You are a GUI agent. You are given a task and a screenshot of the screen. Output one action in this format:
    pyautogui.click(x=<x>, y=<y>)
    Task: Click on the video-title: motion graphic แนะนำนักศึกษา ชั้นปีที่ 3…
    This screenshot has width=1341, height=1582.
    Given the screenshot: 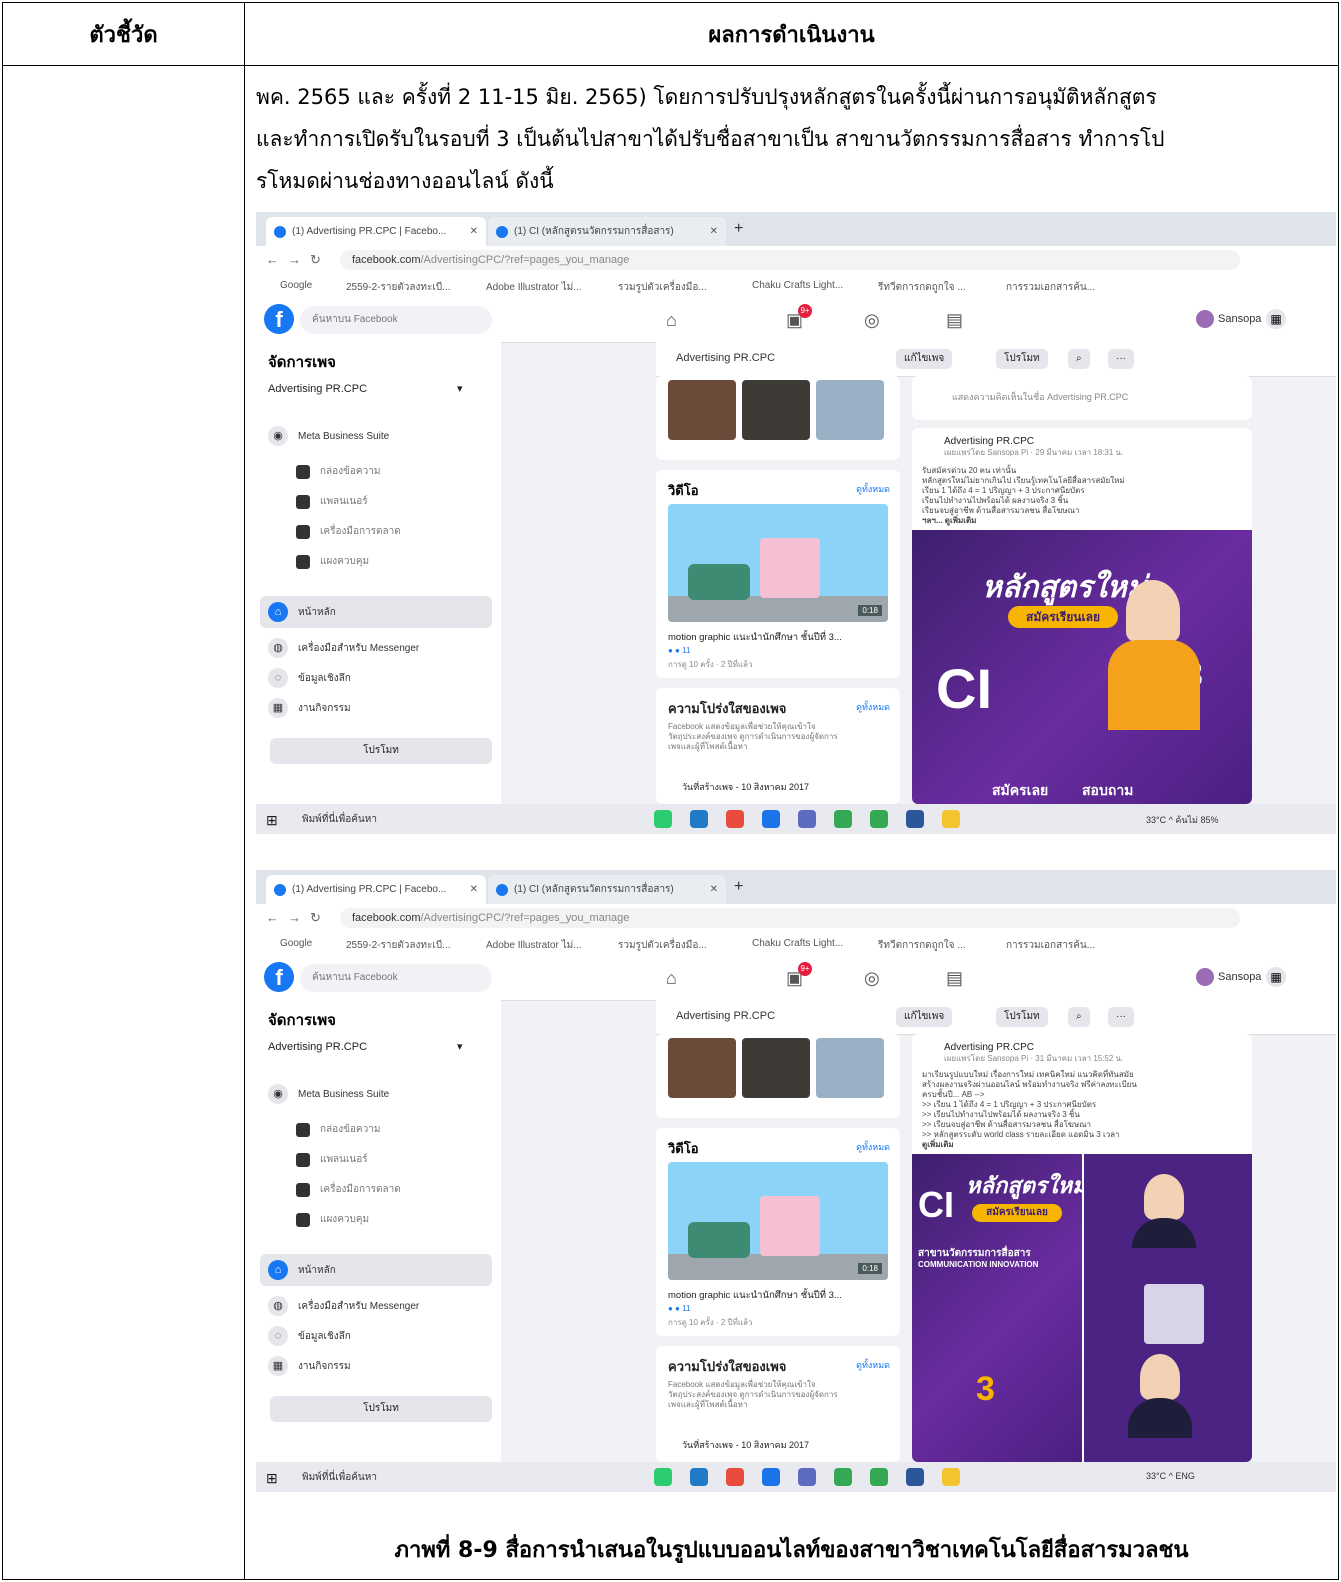 What is the action you would take?
    pyautogui.click(x=755, y=637)
    